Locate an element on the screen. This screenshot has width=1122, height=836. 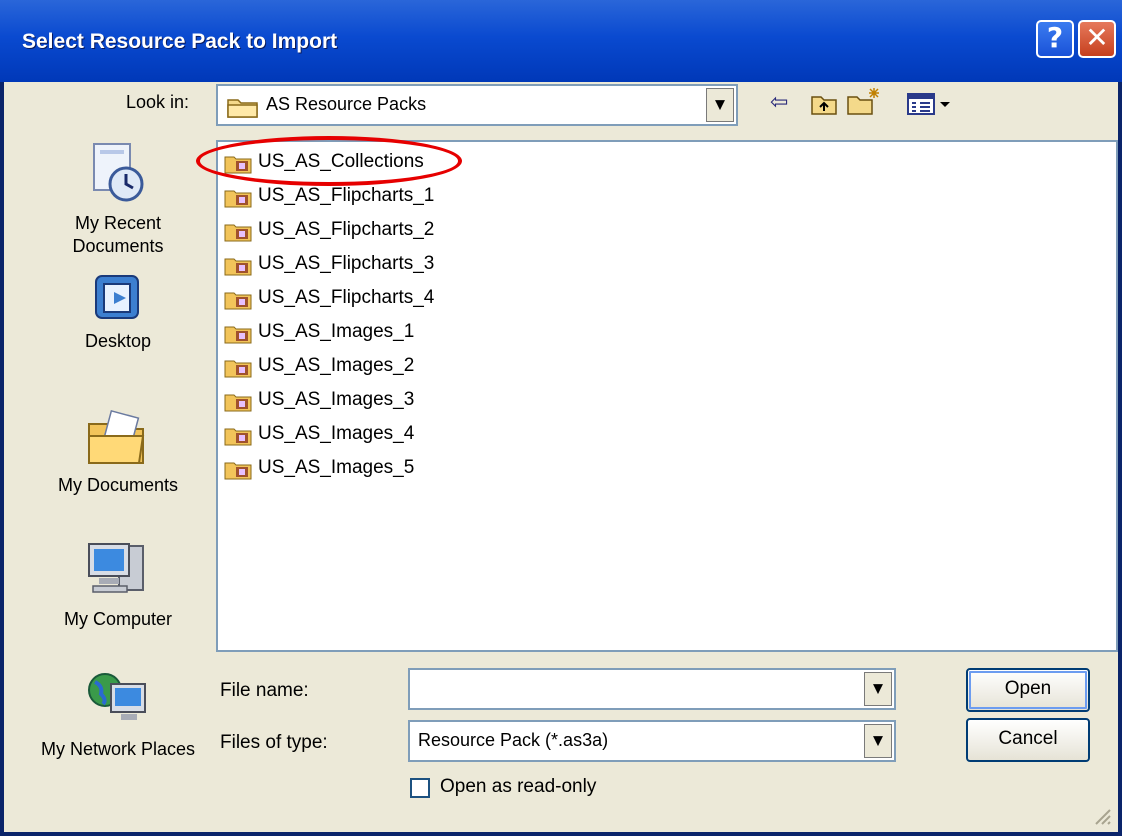
file-name: US_AS_Images_2 is located at coordinates (336, 365).